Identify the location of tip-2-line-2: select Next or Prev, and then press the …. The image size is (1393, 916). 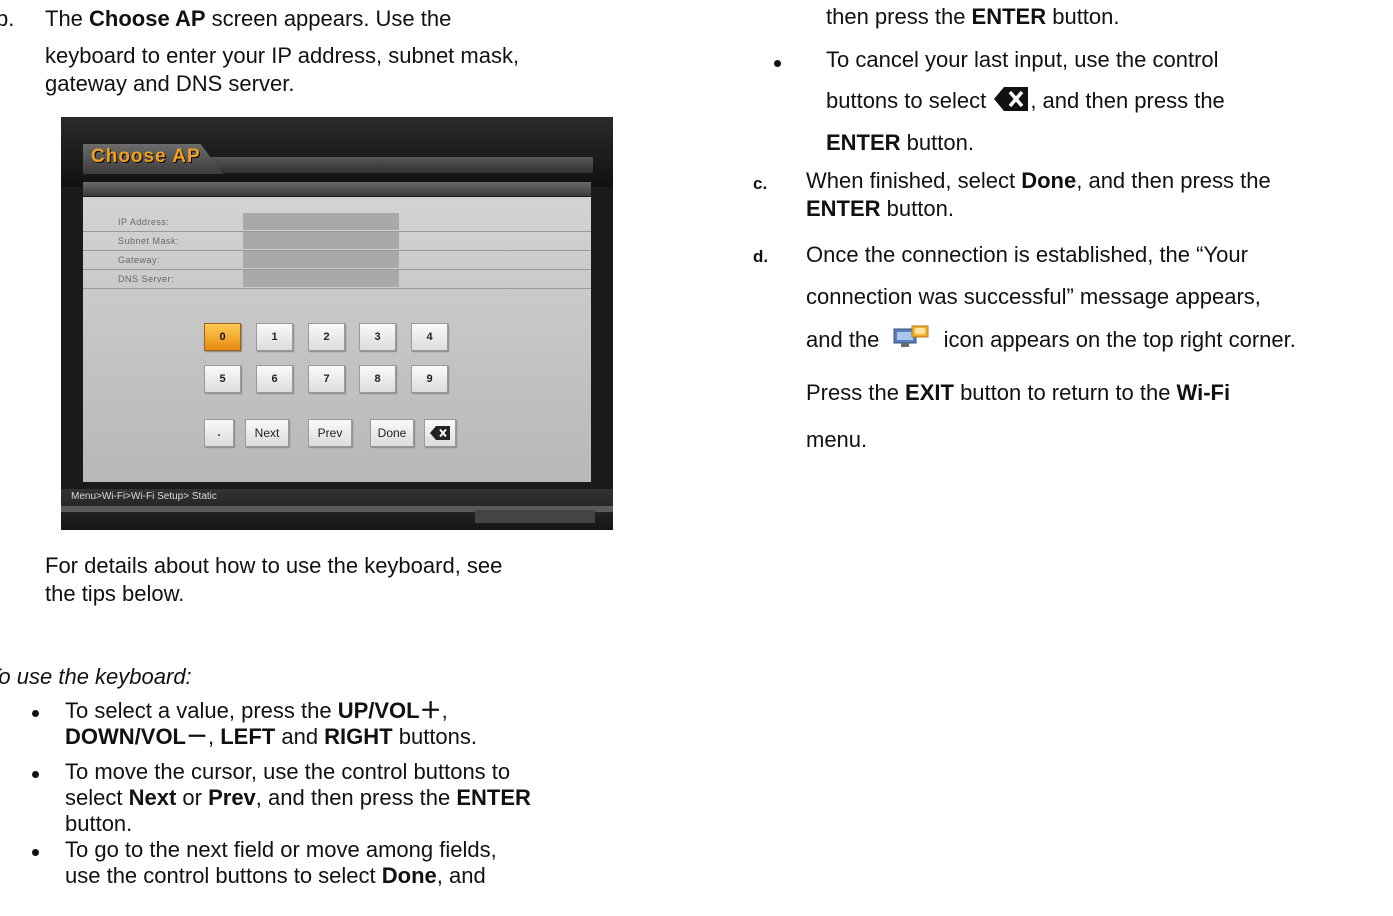
(298, 797).